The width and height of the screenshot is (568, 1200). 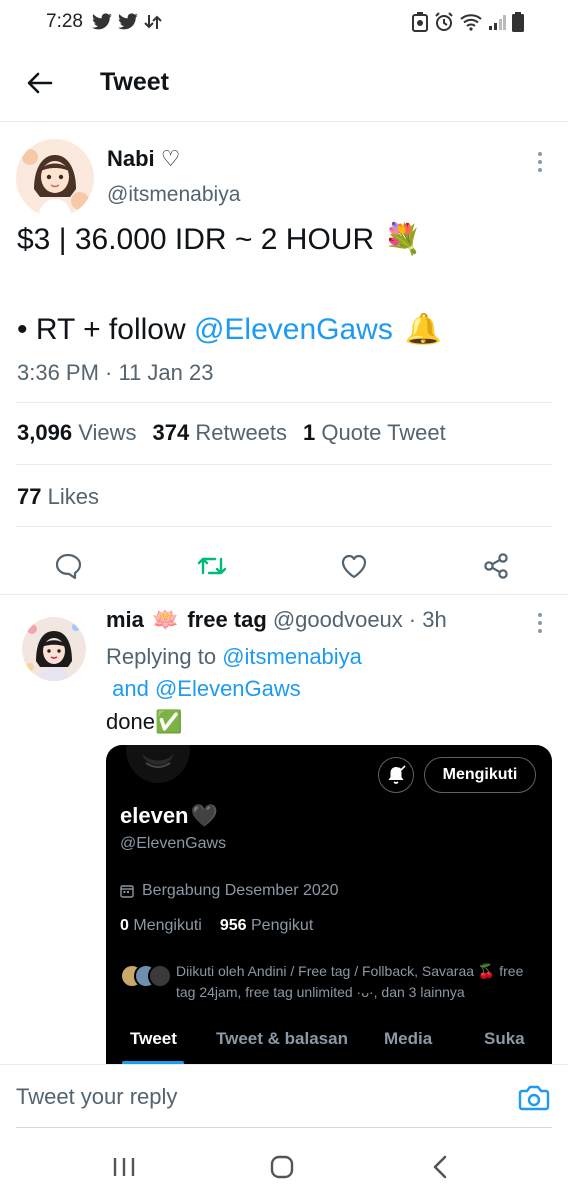 I want to click on home-button, so click(x=282, y=1167).